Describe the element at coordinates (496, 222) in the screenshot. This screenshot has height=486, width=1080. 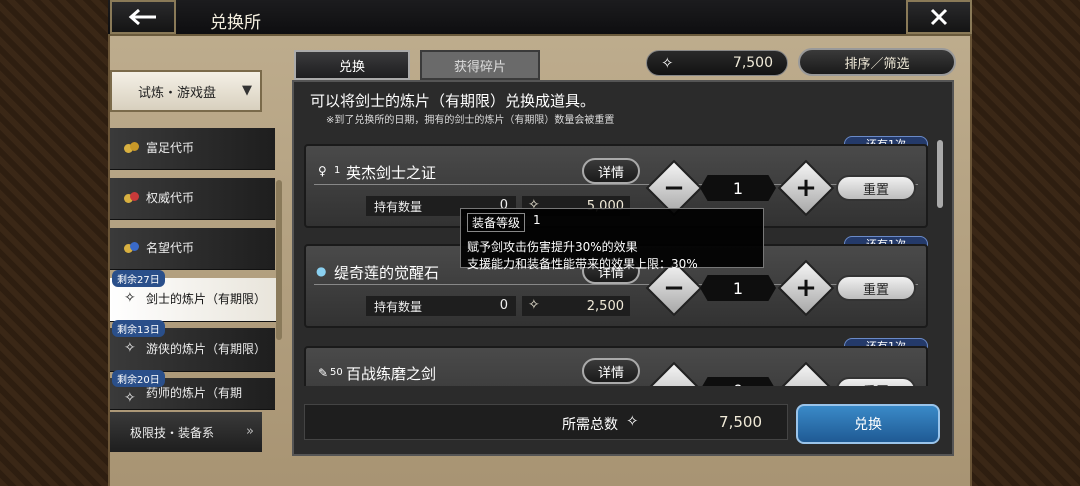
I see `tooltip-label: 装备等级` at that location.